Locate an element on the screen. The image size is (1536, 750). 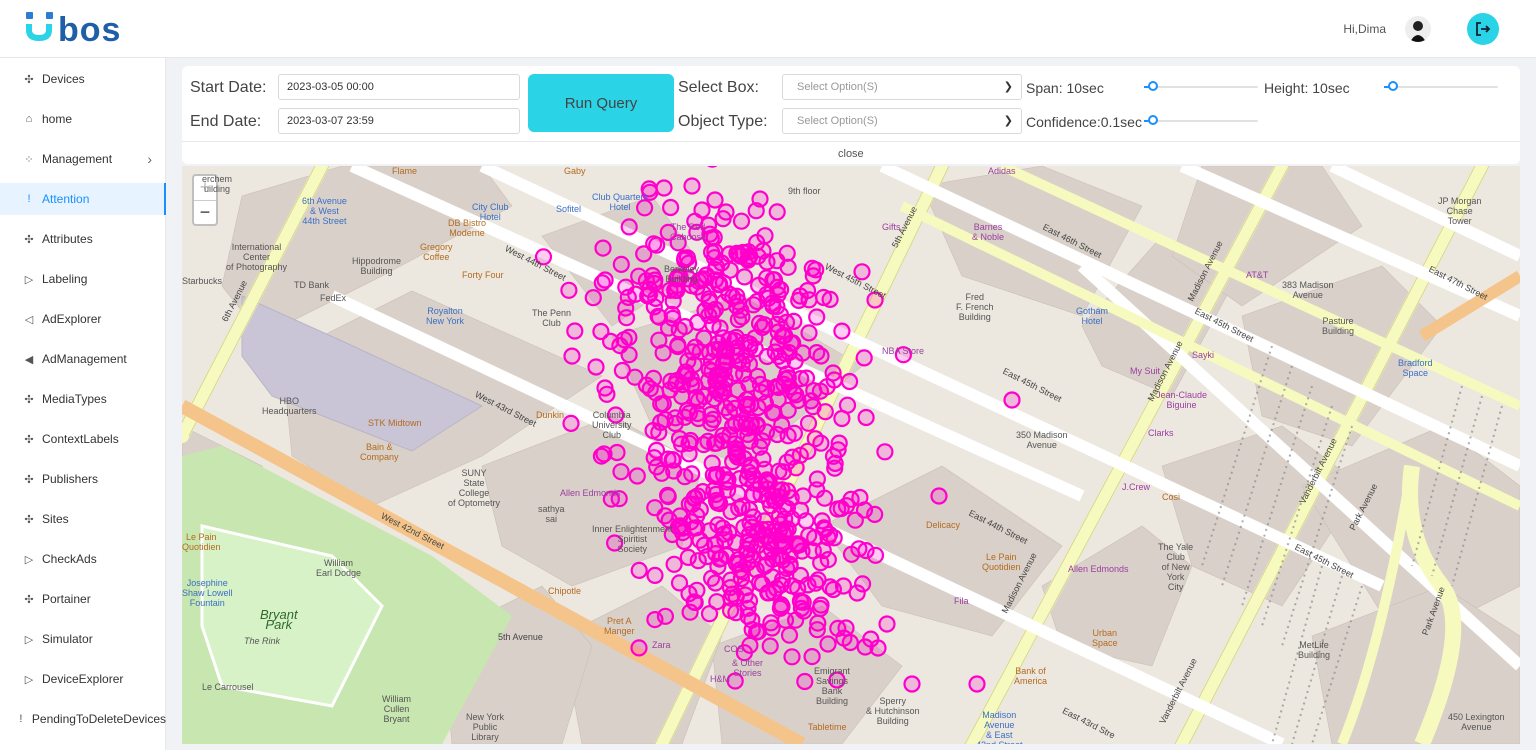
map-label: The Yale Club of New York City is located at coordinates (1176, 567).